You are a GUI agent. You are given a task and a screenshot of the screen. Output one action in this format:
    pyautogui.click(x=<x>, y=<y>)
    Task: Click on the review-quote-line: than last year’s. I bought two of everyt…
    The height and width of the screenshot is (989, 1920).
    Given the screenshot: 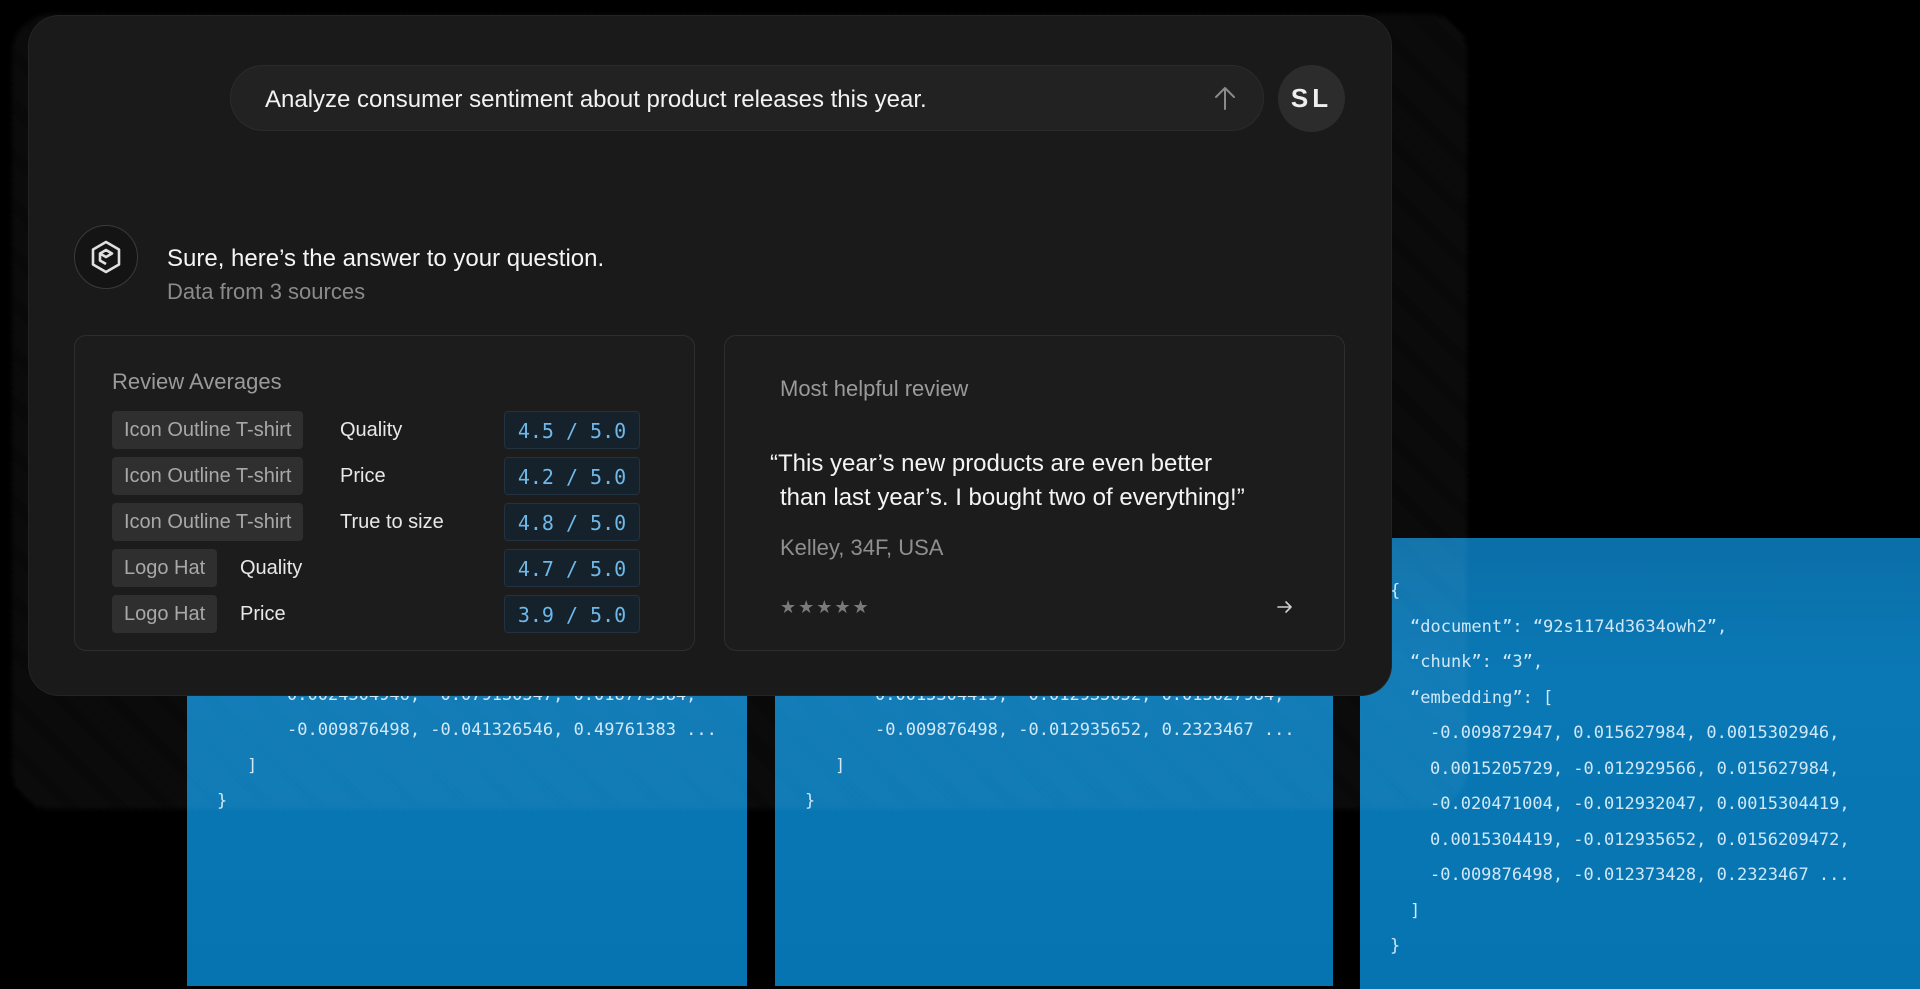 What is the action you would take?
    pyautogui.click(x=1012, y=497)
    